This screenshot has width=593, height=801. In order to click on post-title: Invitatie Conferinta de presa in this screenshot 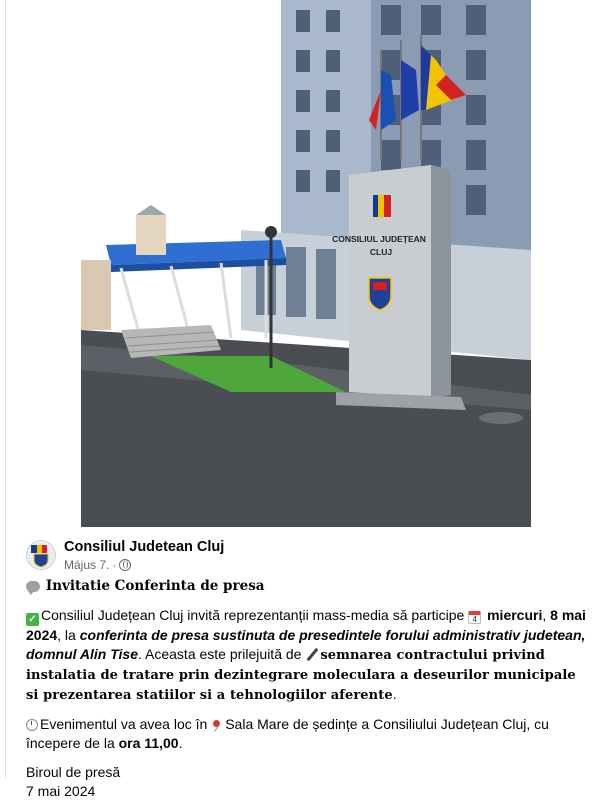, I will do `click(155, 586)`.